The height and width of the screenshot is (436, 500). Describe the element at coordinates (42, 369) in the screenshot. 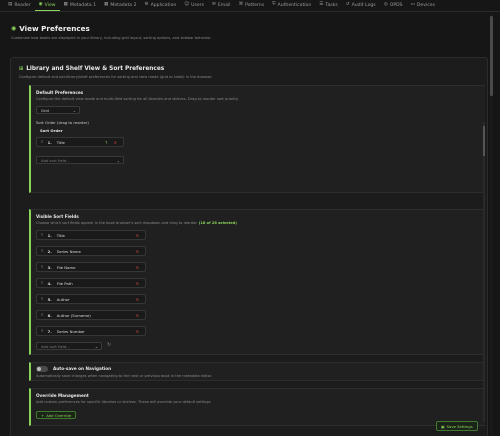

I see `autosave-toggle` at that location.